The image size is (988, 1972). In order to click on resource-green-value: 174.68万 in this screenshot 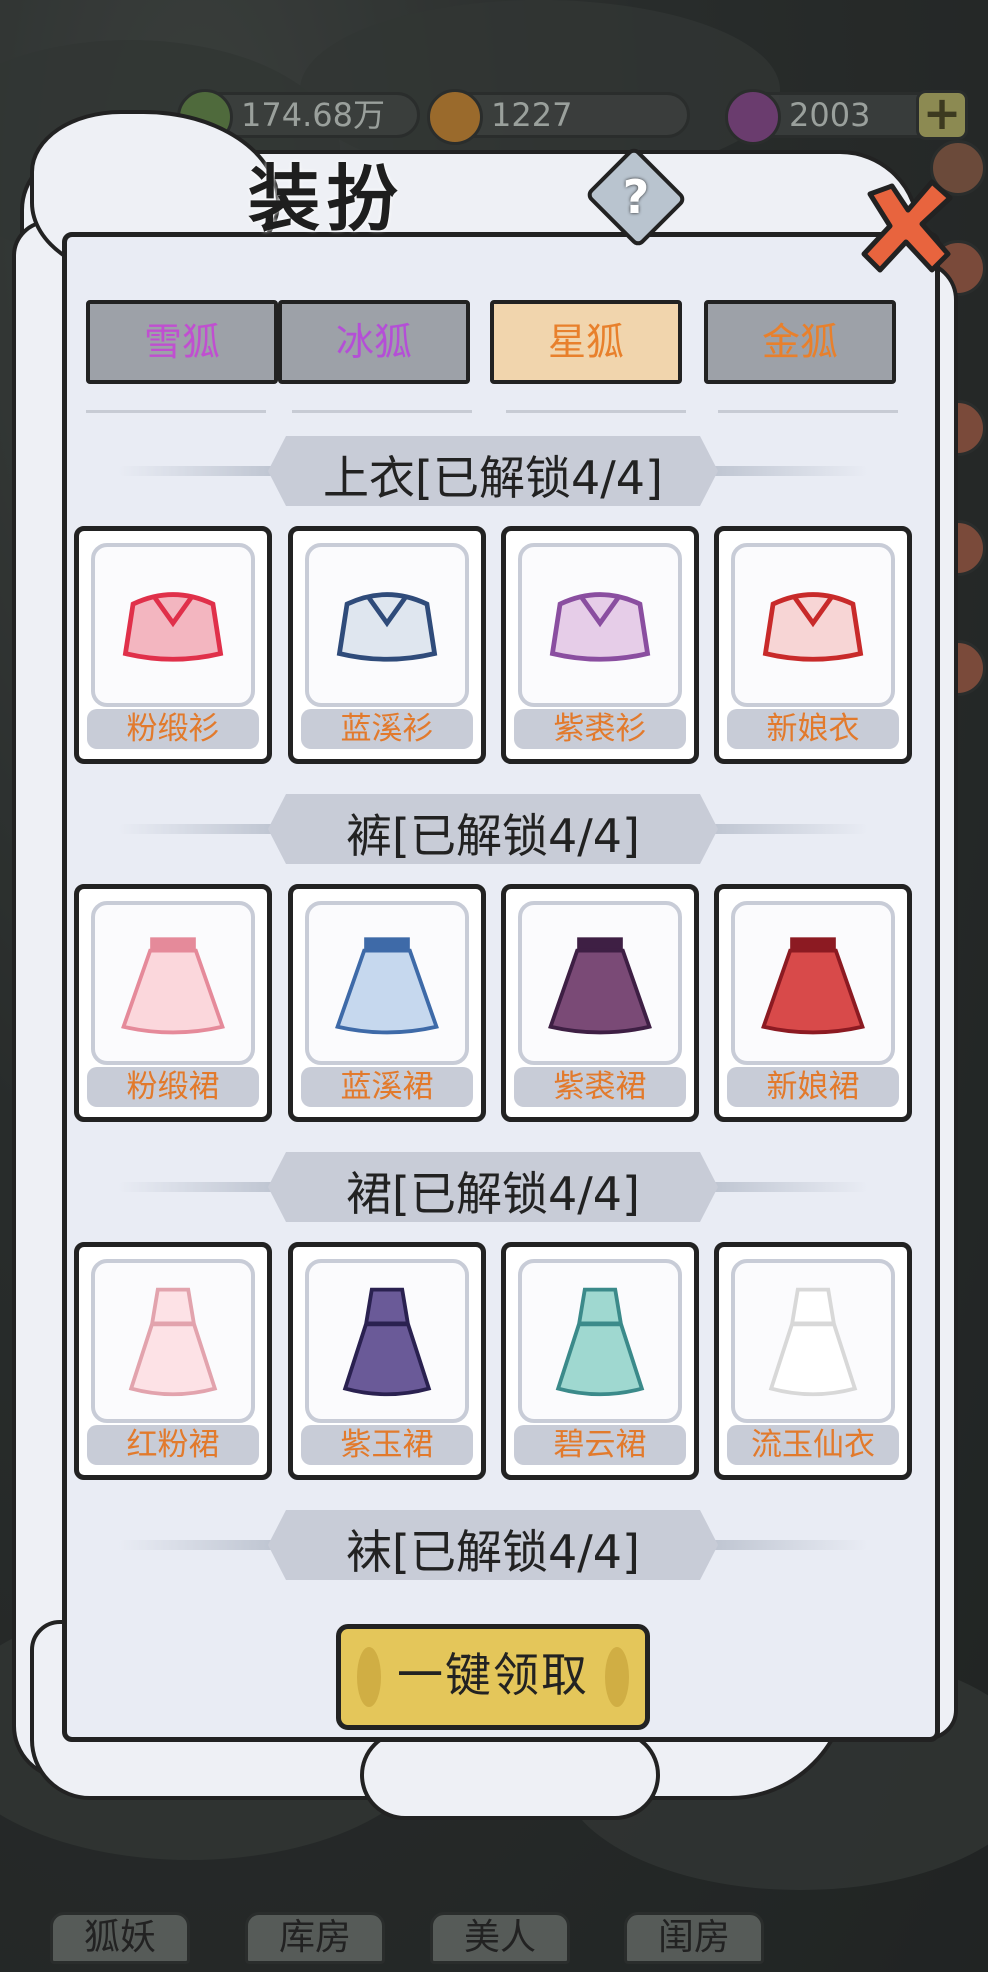, I will do `click(313, 115)`.